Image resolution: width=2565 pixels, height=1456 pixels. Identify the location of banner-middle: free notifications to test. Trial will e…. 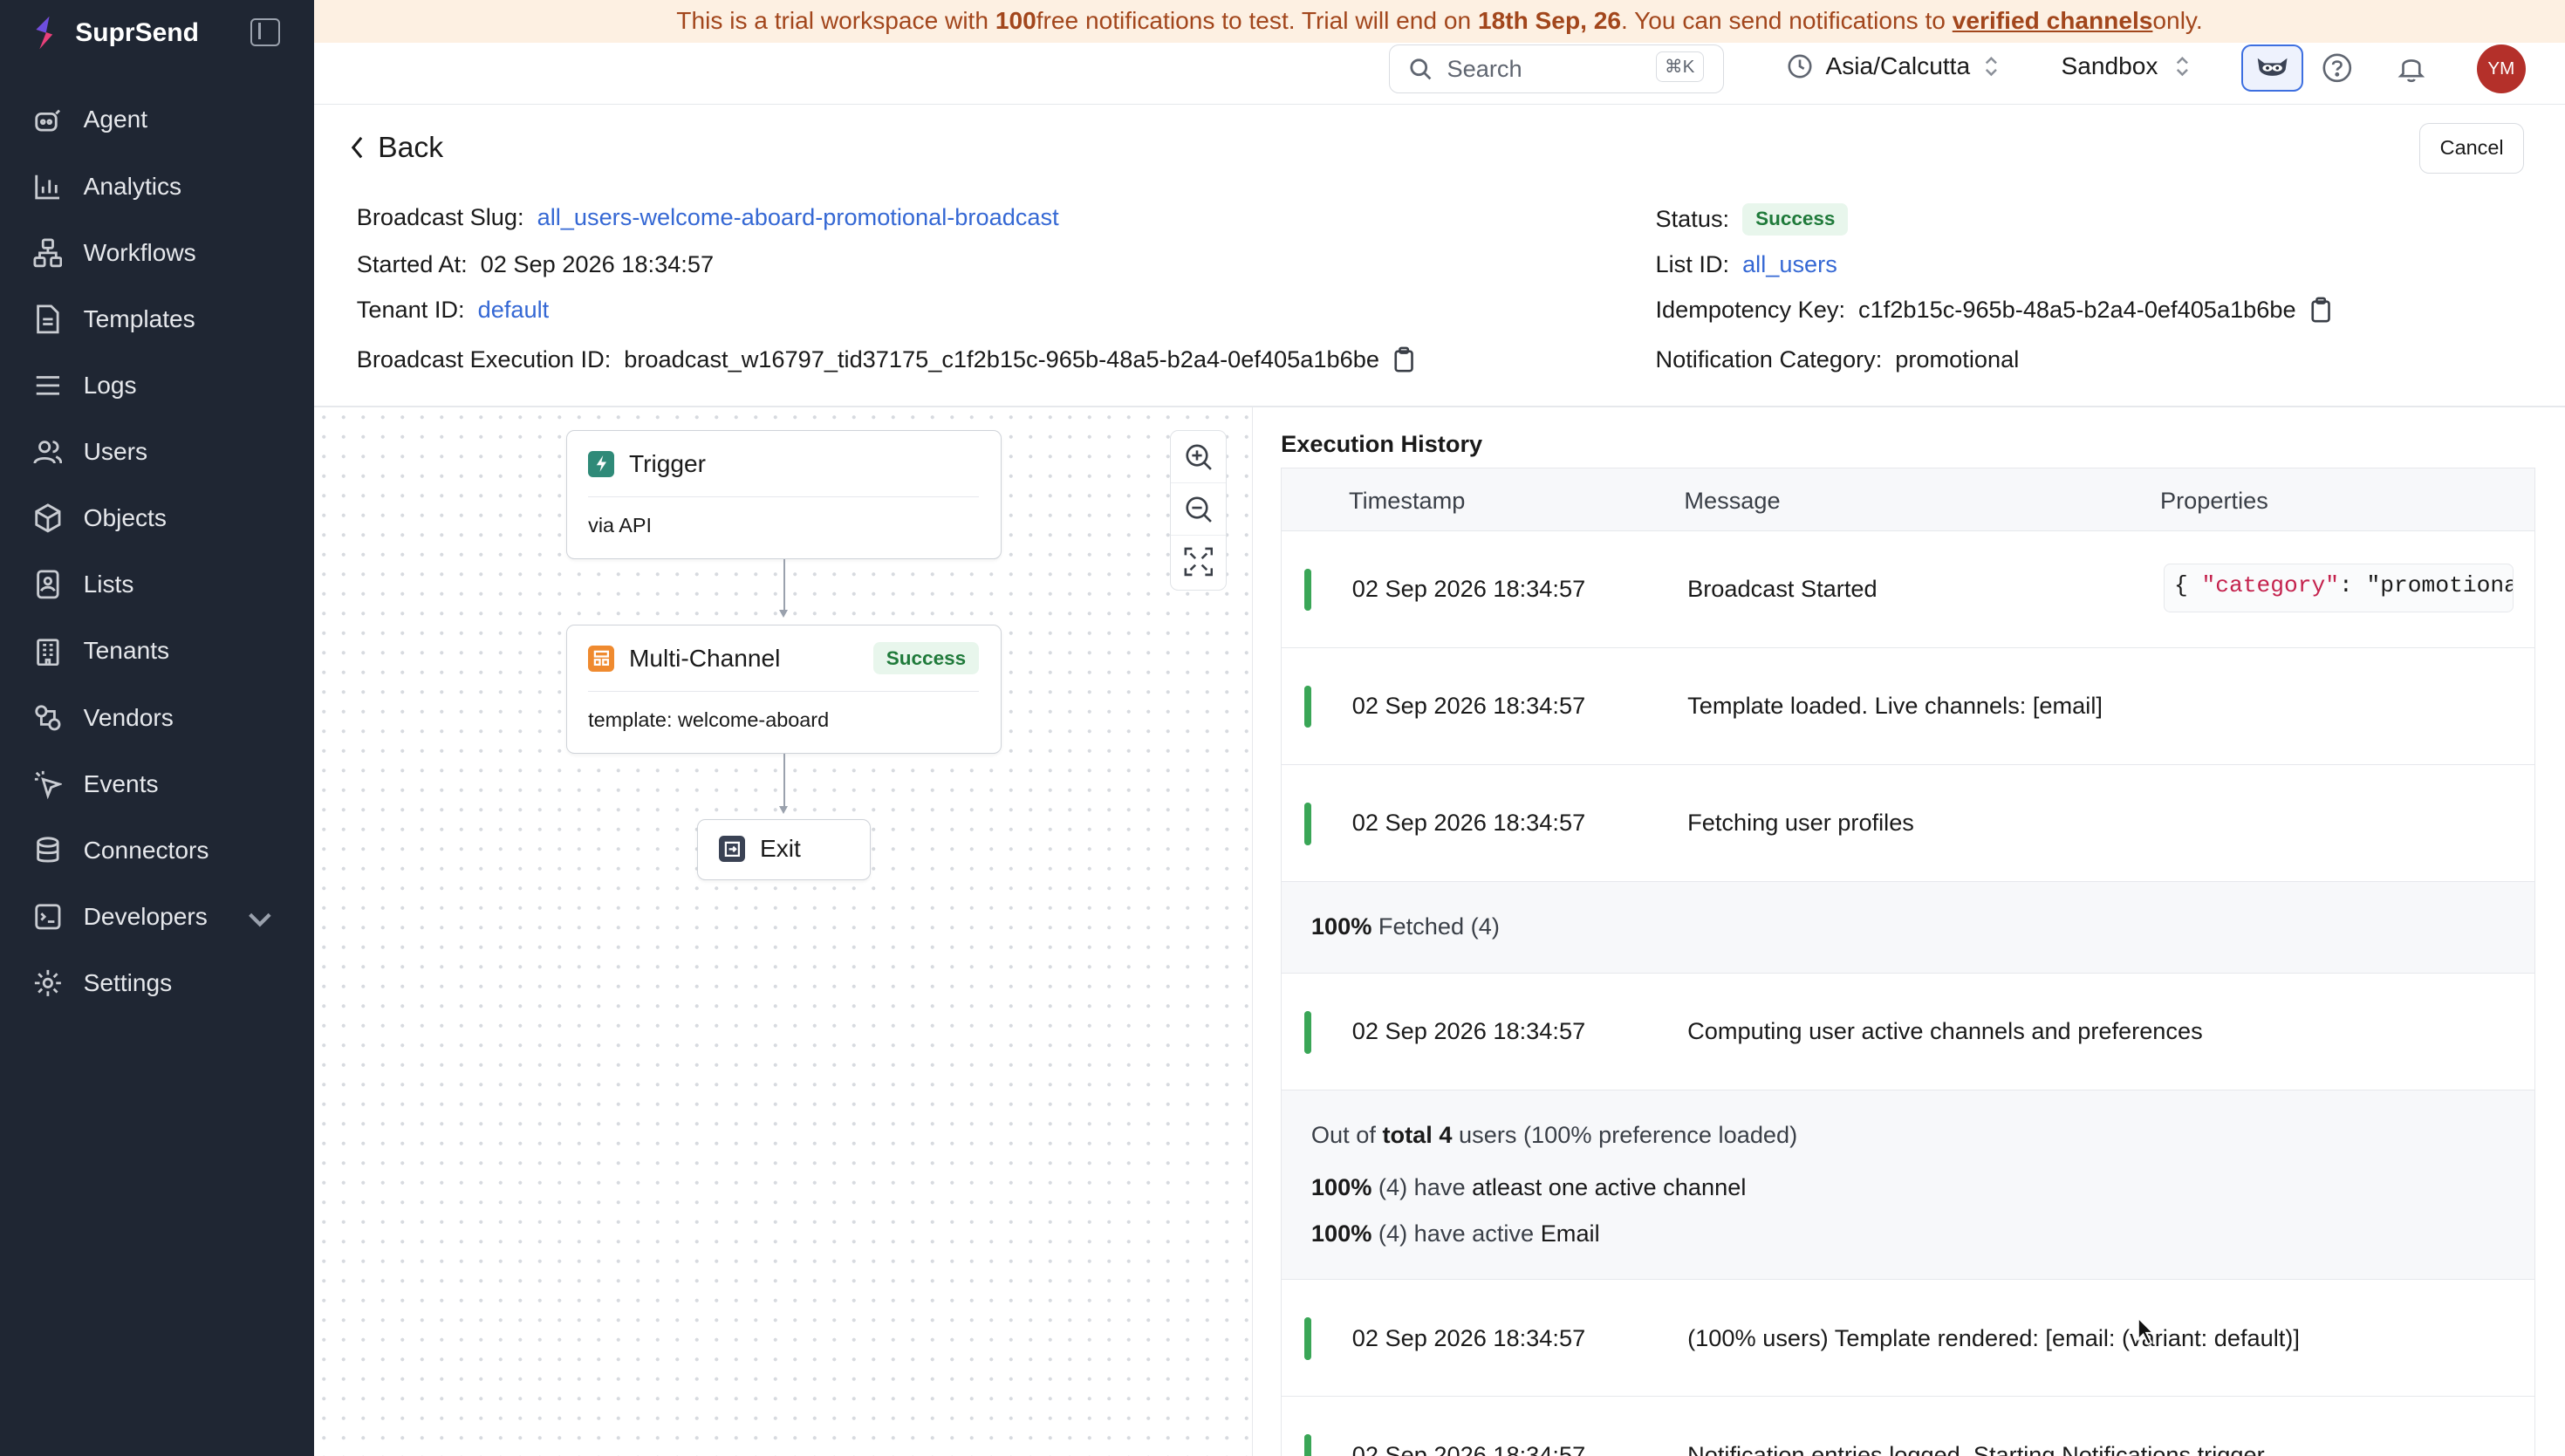
(1254, 21).